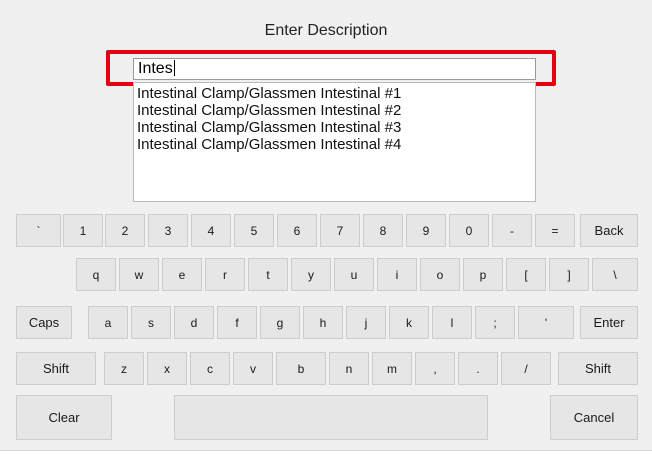  What do you see at coordinates (598, 368) in the screenshot?
I see `shift-key-right: Shift` at bounding box center [598, 368].